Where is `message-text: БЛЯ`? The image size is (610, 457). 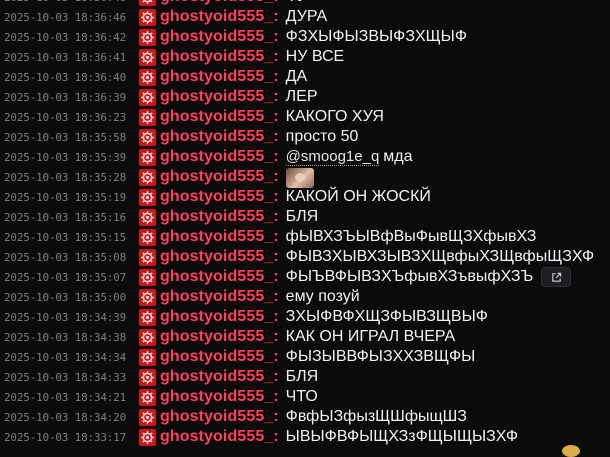 message-text: БЛЯ is located at coordinates (302, 376).